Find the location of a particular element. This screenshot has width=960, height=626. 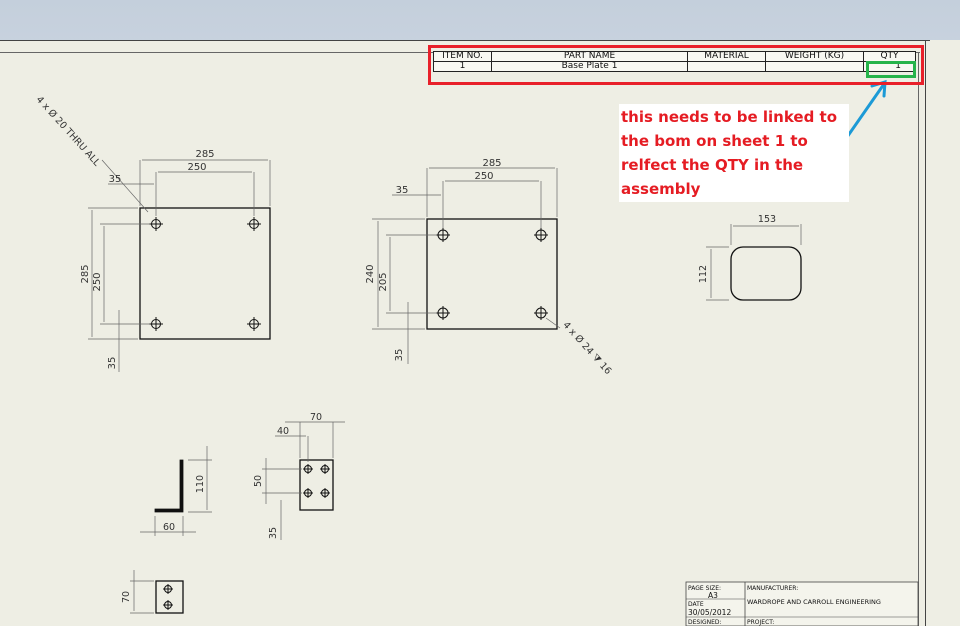

angle-side-dim-width: 60 is located at coordinates (169, 527).